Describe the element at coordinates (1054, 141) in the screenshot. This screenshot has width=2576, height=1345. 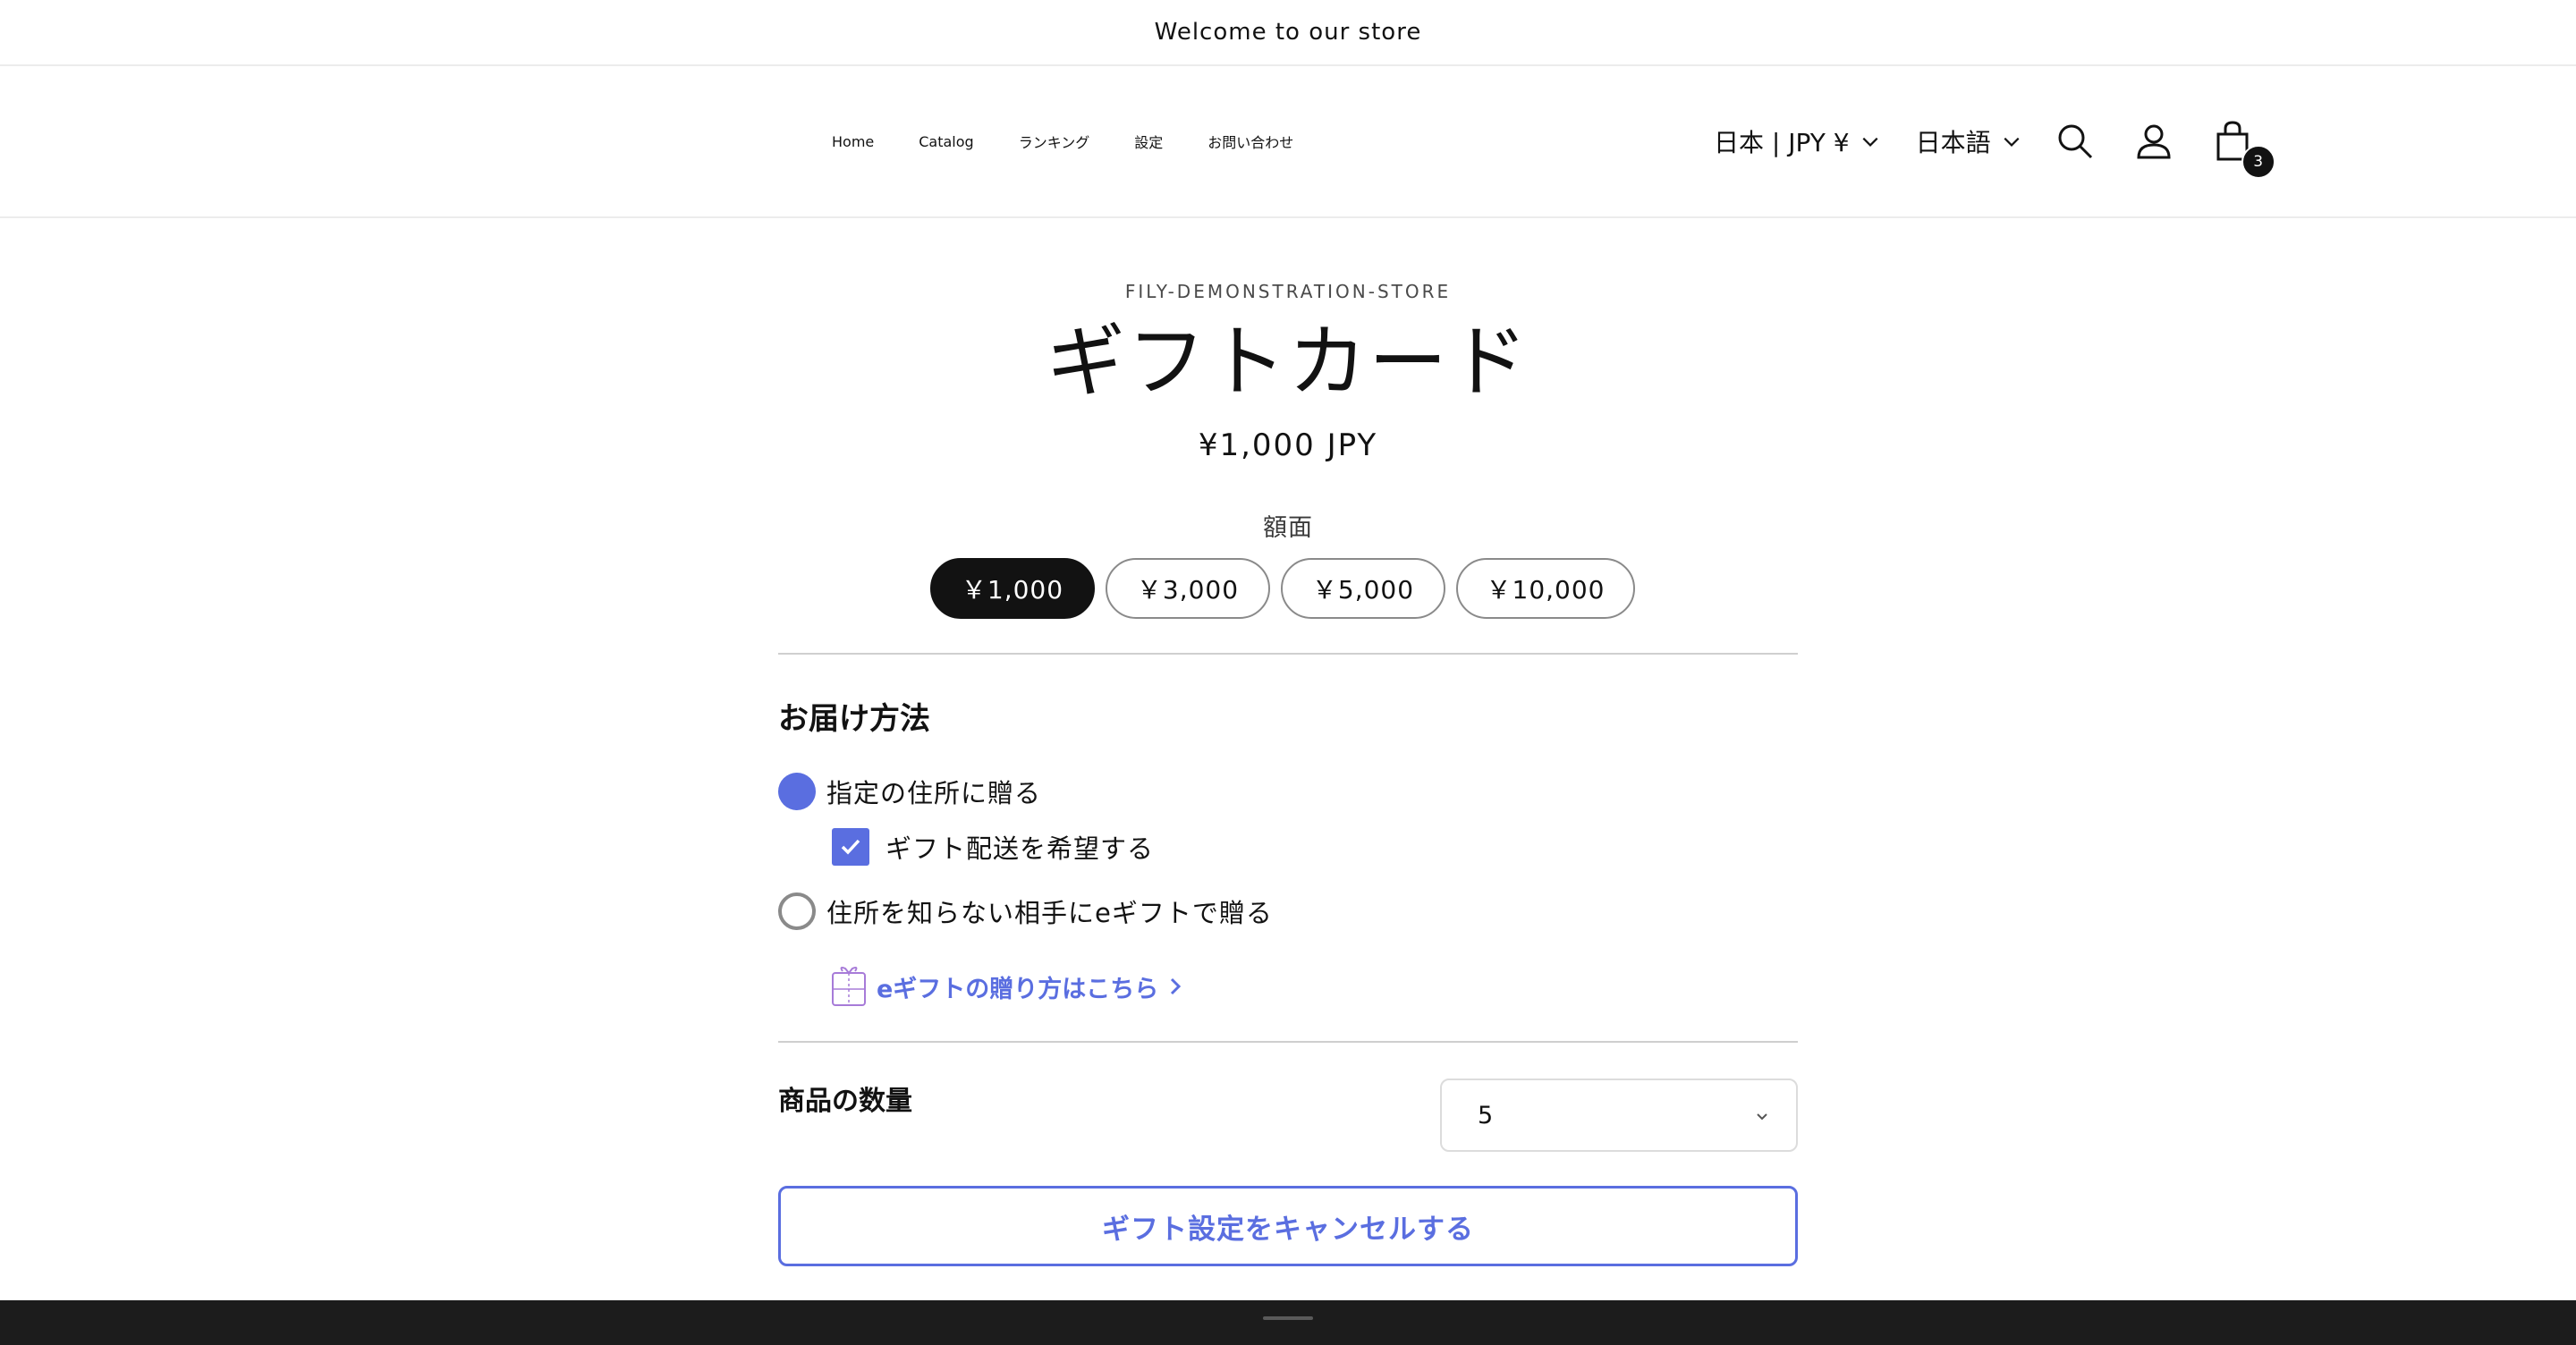
I see `nav-item-ranking: ランキング` at that location.